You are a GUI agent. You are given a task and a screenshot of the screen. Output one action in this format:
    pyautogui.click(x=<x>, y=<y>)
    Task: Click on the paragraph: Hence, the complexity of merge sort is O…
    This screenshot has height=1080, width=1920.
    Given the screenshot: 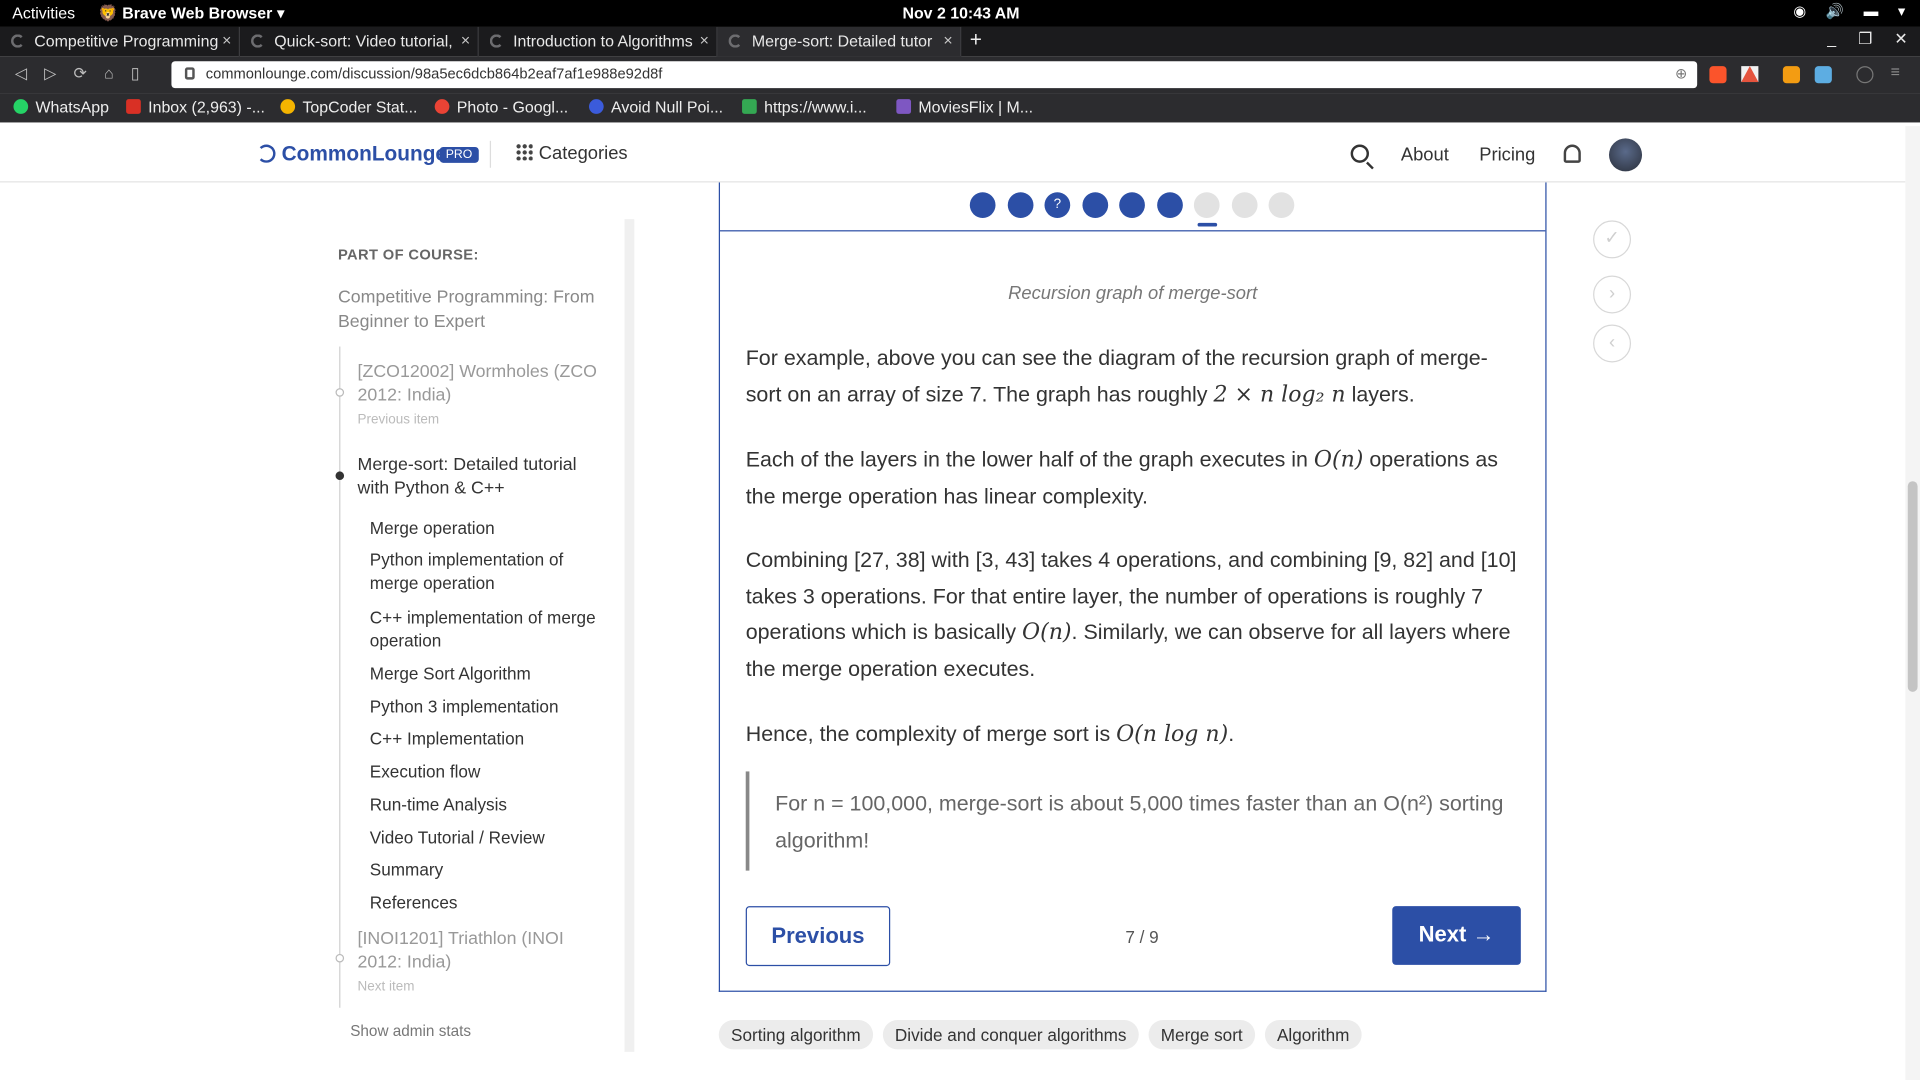 What is the action you would take?
    pyautogui.click(x=1131, y=734)
    